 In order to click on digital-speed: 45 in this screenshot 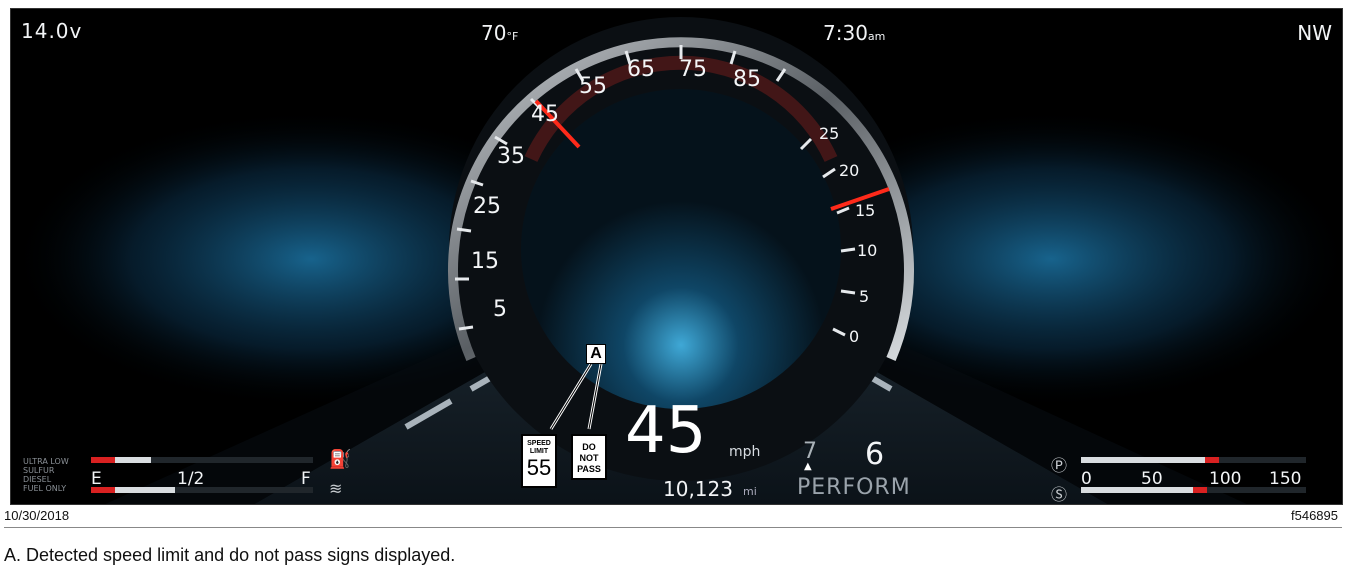, I will do `click(666, 431)`.